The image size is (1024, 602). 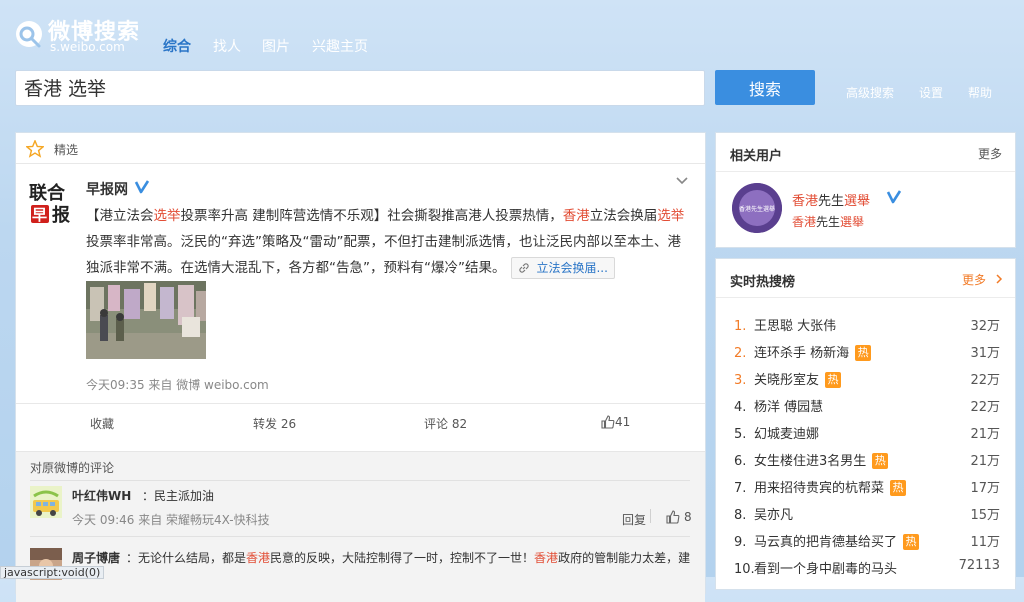 I want to click on comment-meta: 今天 09:46 来自 荣耀畅玩4X-快科技, so click(x=171, y=520).